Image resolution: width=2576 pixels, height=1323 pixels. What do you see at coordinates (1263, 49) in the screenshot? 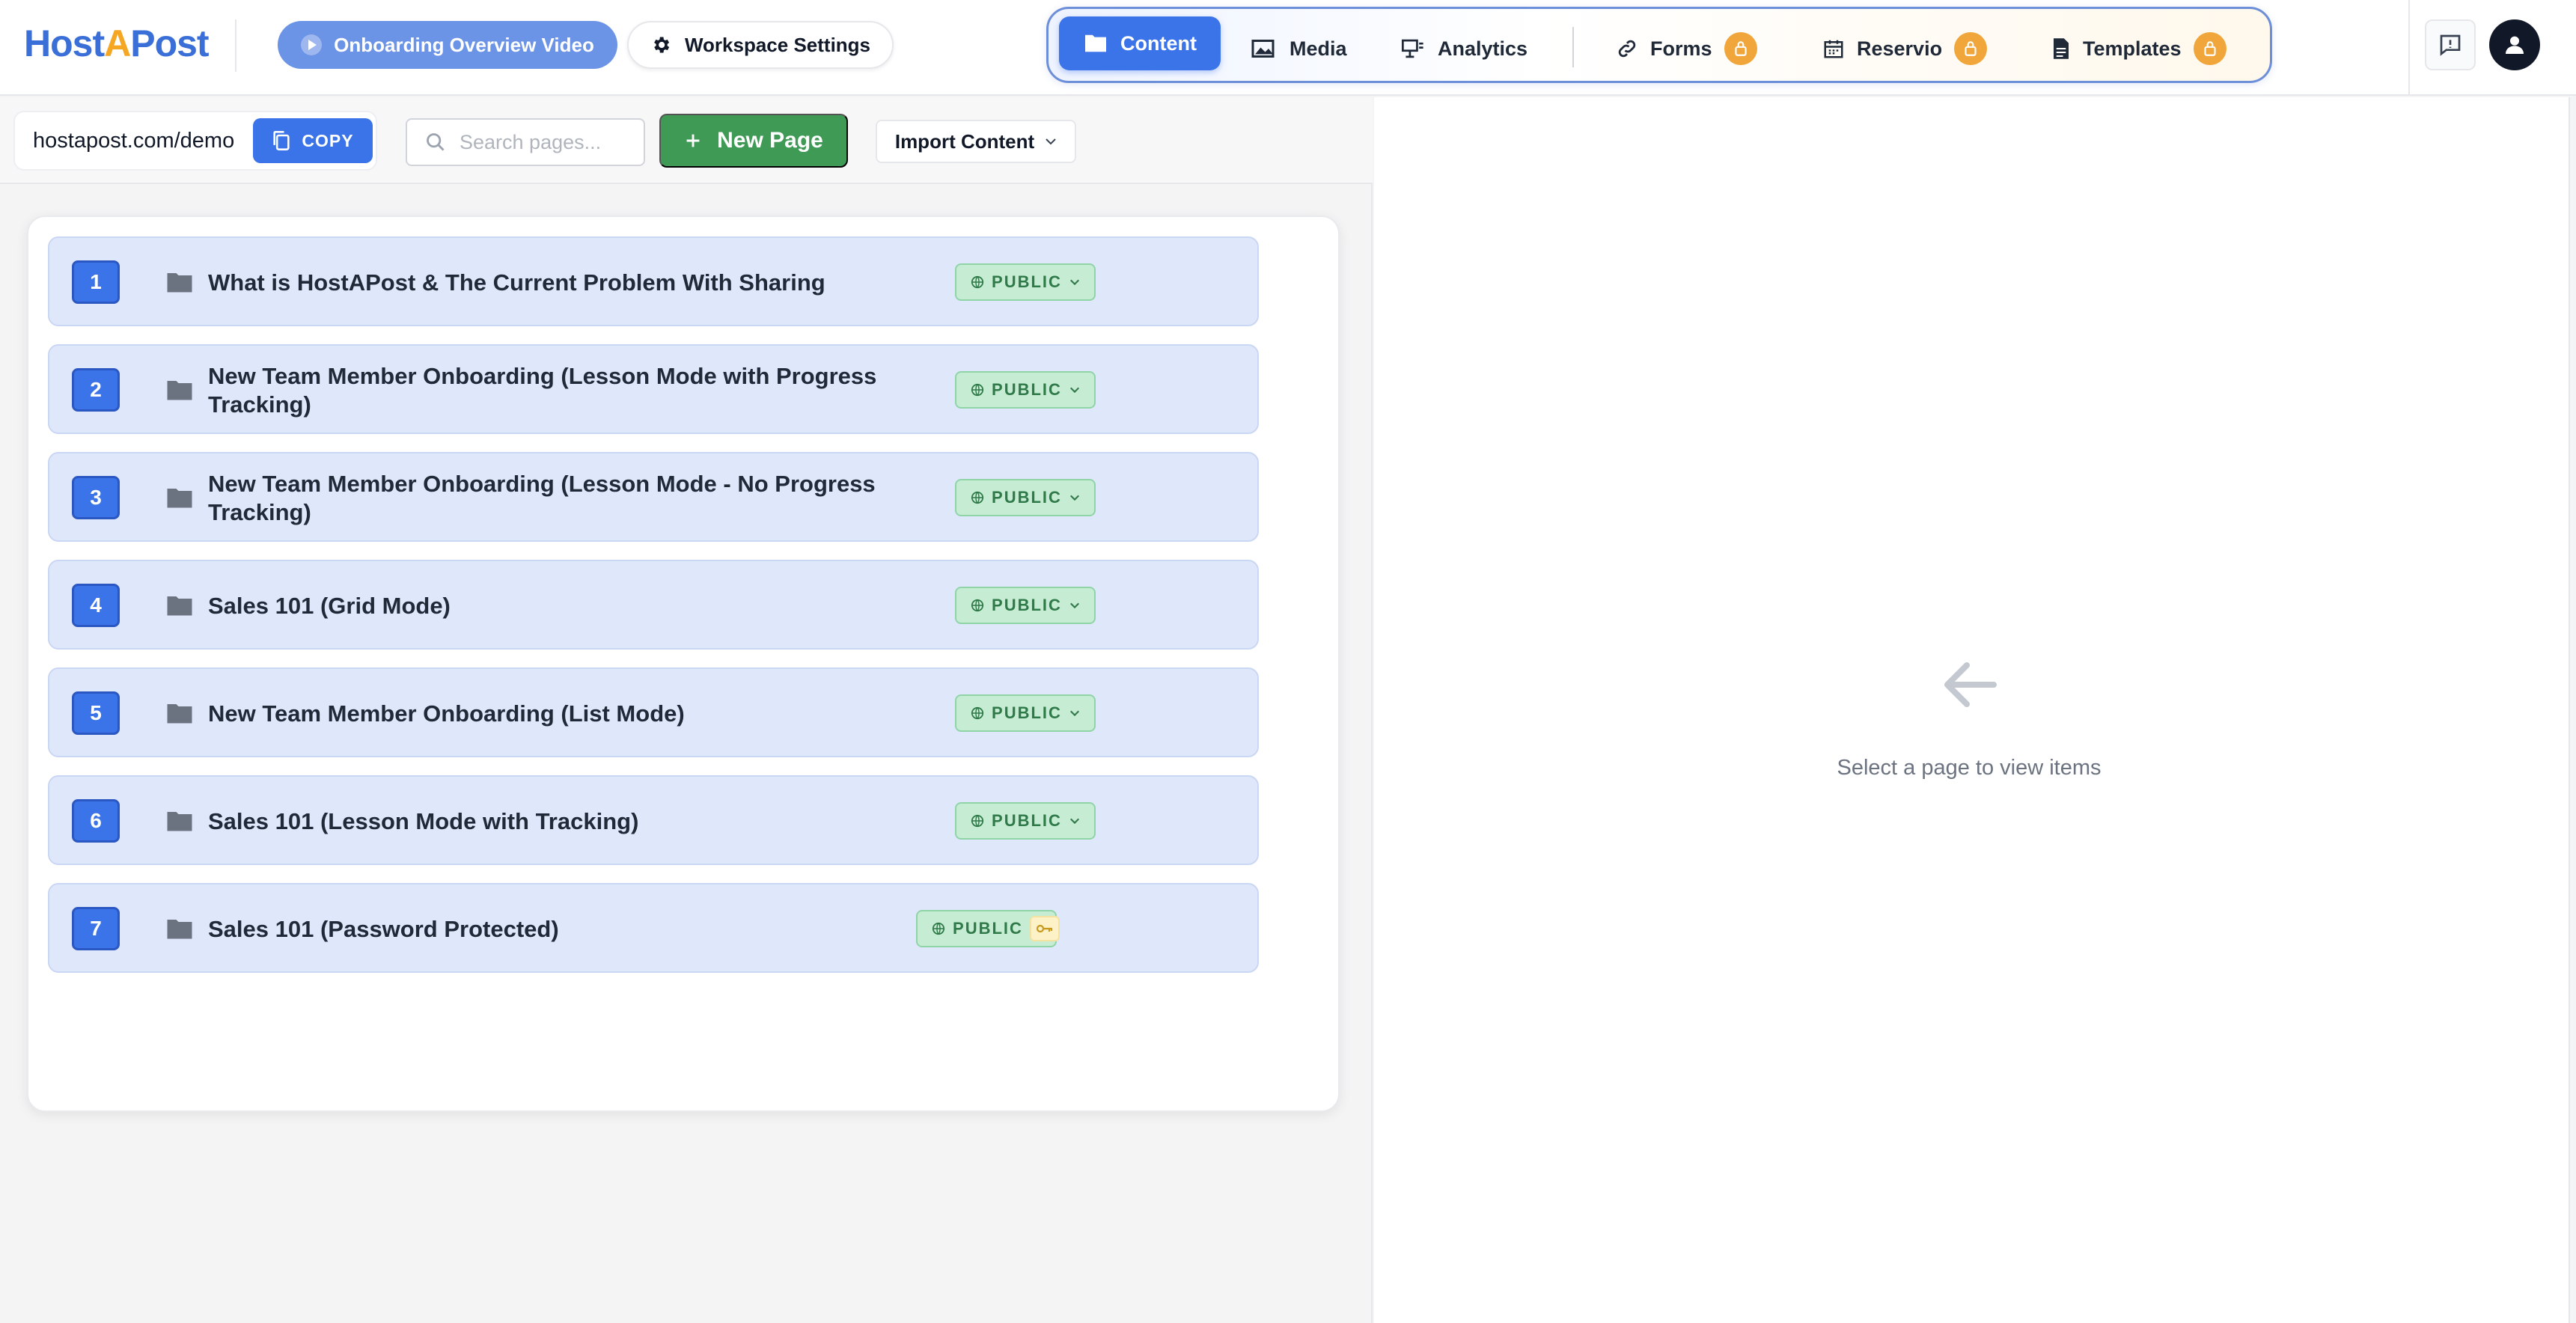
I see `image-icon` at bounding box center [1263, 49].